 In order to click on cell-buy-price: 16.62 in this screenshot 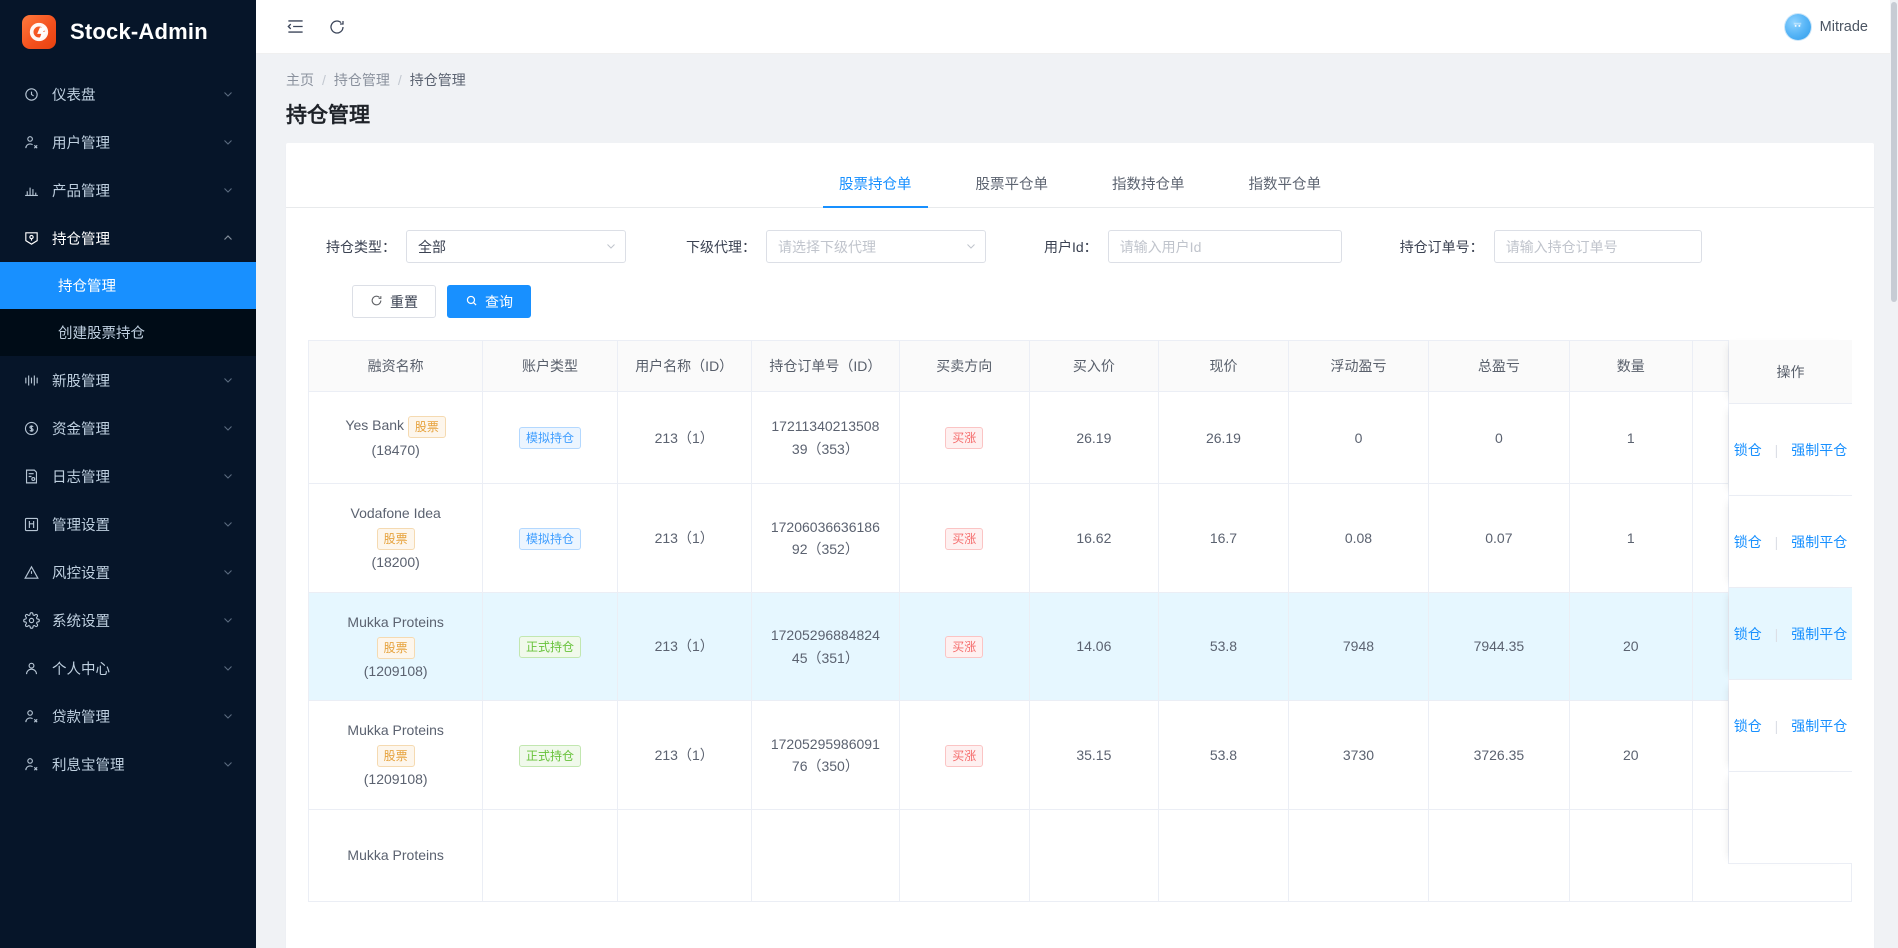, I will do `click(1094, 538)`.